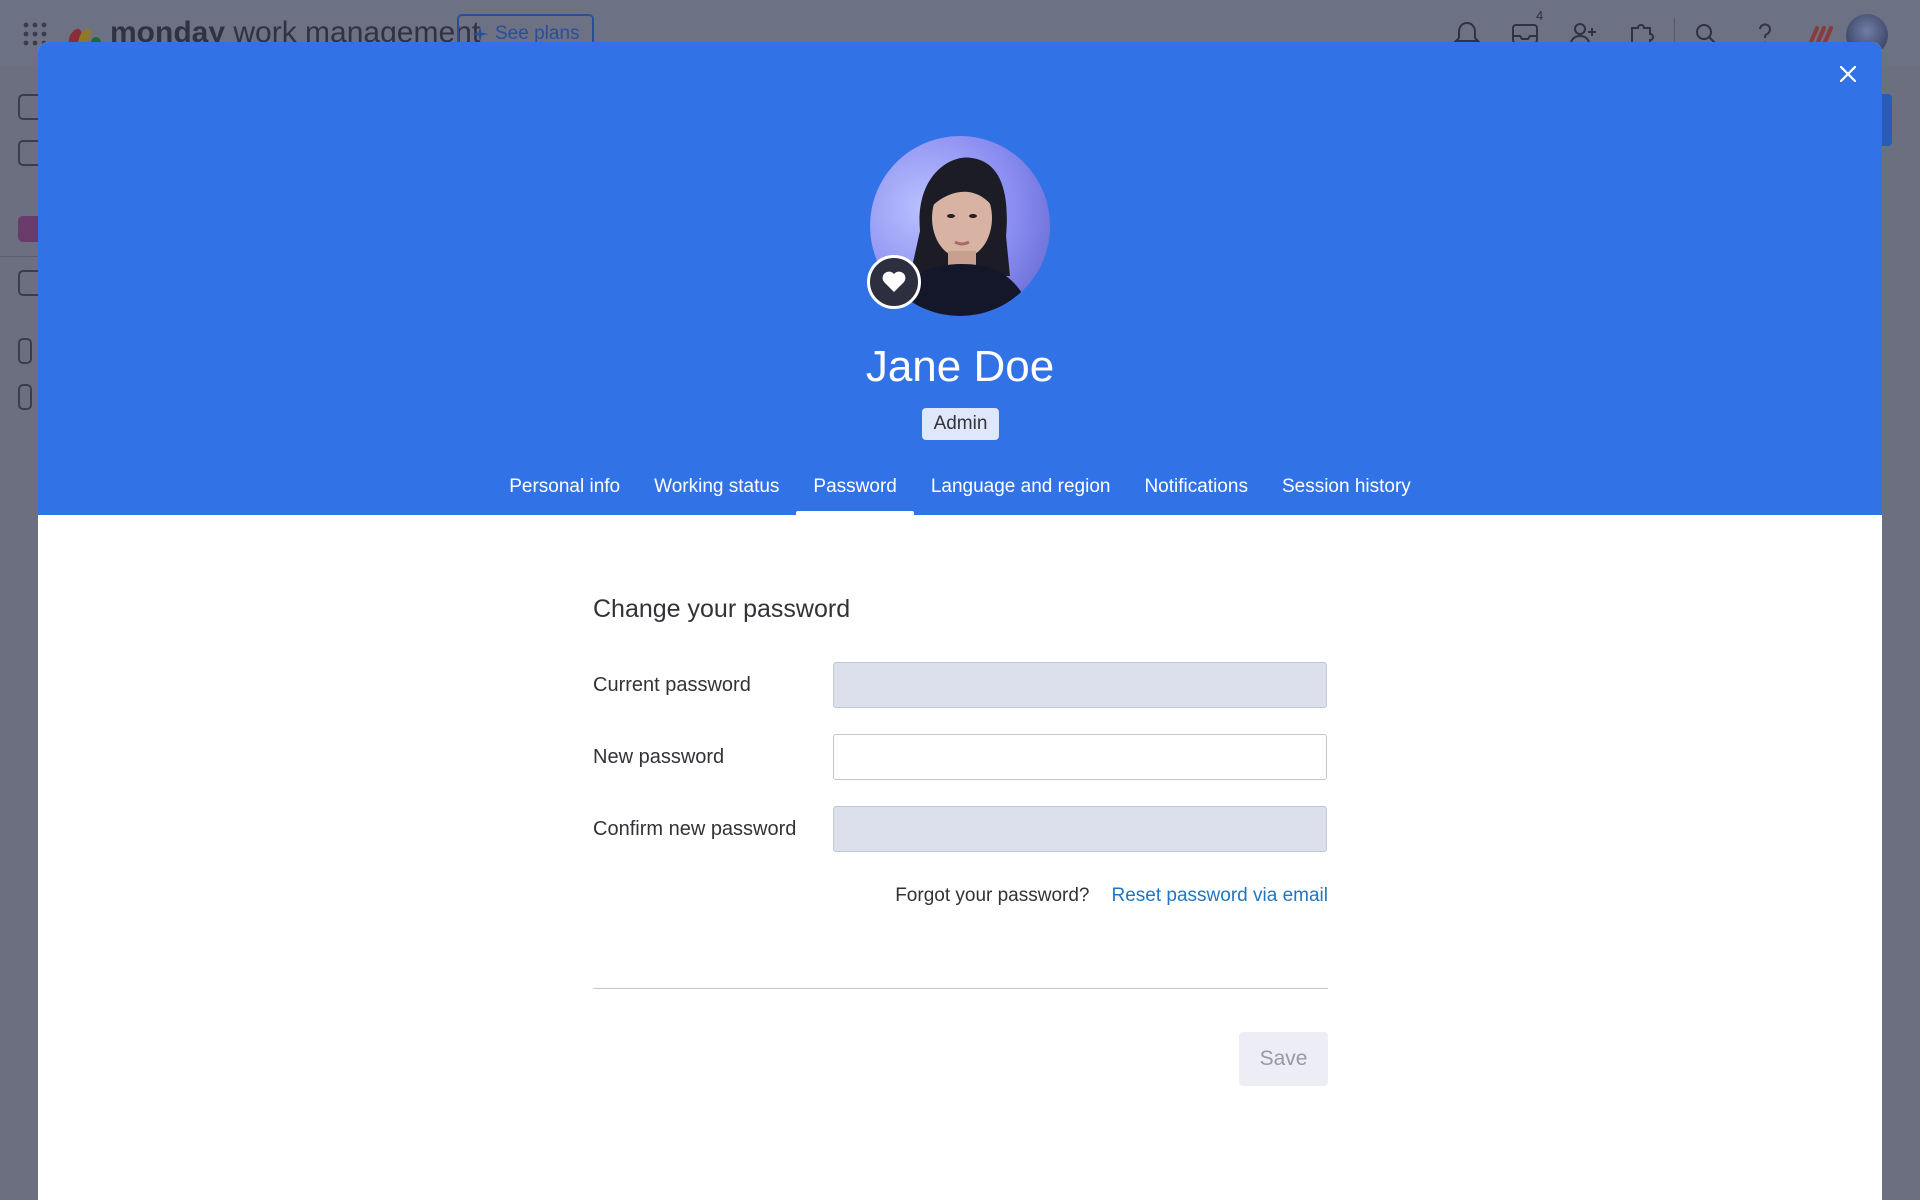 The height and width of the screenshot is (1200, 1920). I want to click on tab-password: Password, so click(855, 490).